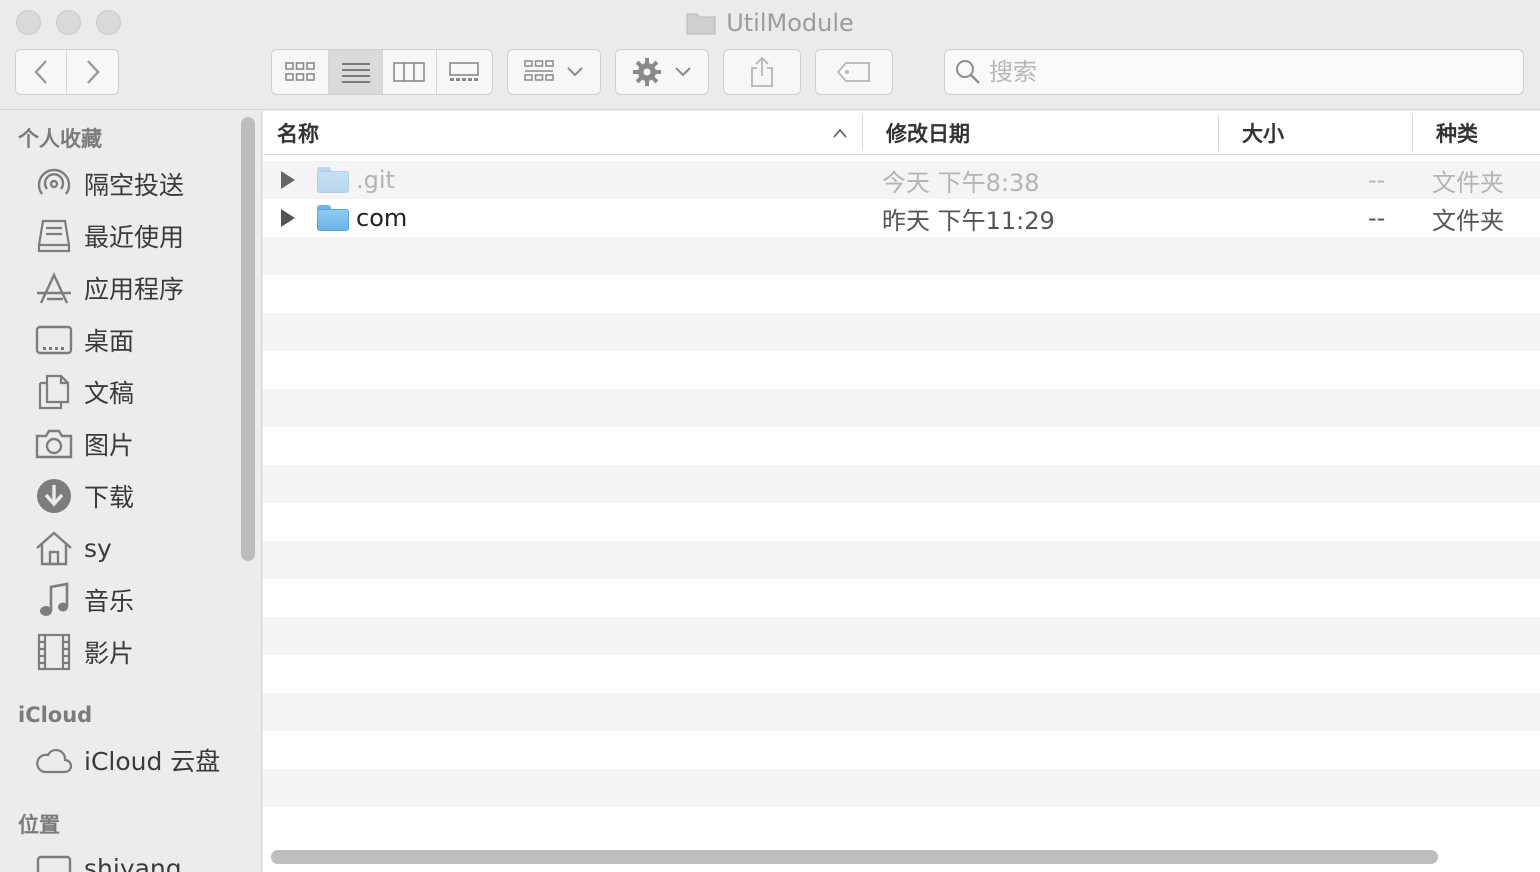 The image size is (1540, 872). Describe the element at coordinates (109, 601) in the screenshot. I see `sidebar-item-label: 音乐` at that location.